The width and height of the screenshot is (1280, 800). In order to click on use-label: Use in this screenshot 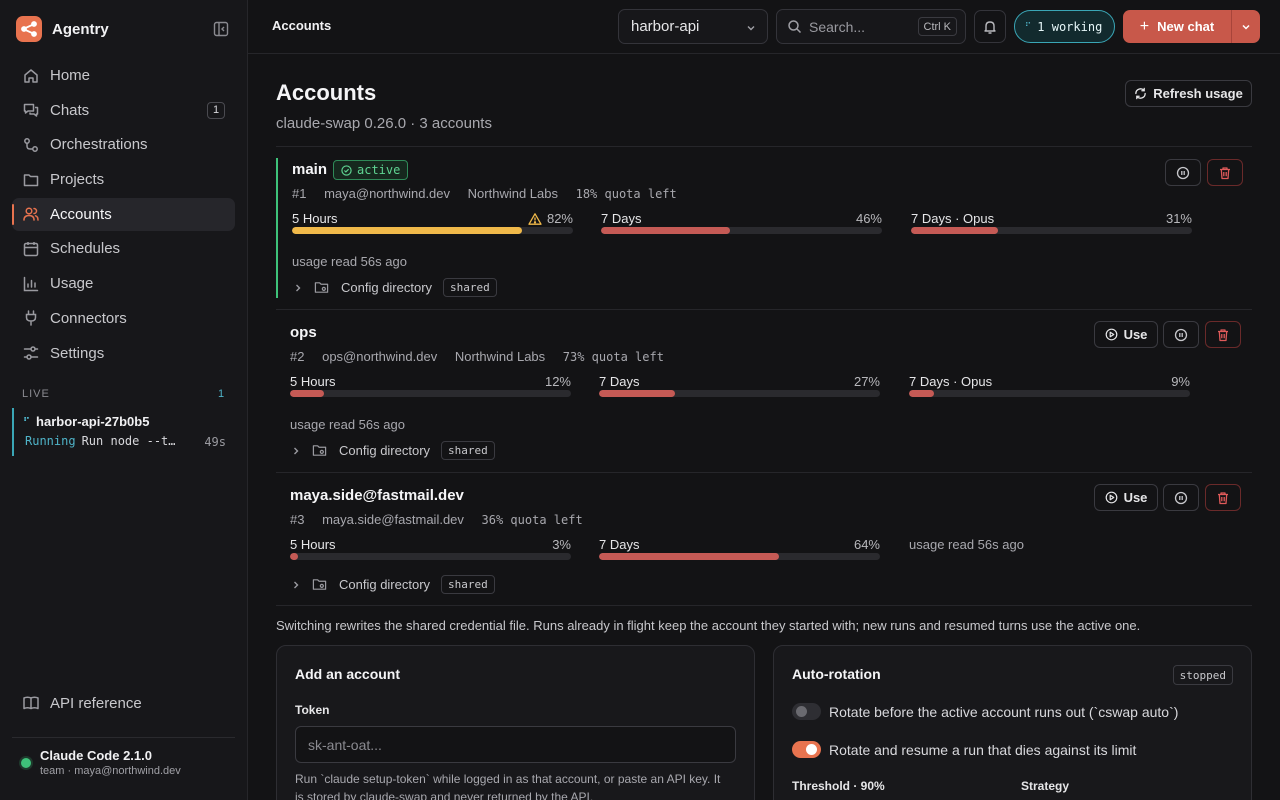, I will do `click(1135, 497)`.